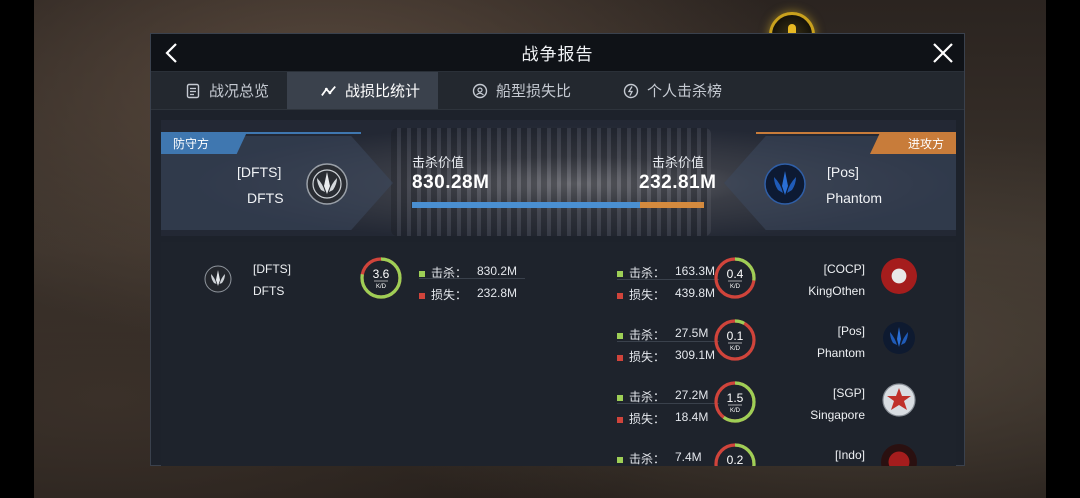  Describe the element at coordinates (269, 291) in the screenshot. I see `corp-name: DFTS` at that location.